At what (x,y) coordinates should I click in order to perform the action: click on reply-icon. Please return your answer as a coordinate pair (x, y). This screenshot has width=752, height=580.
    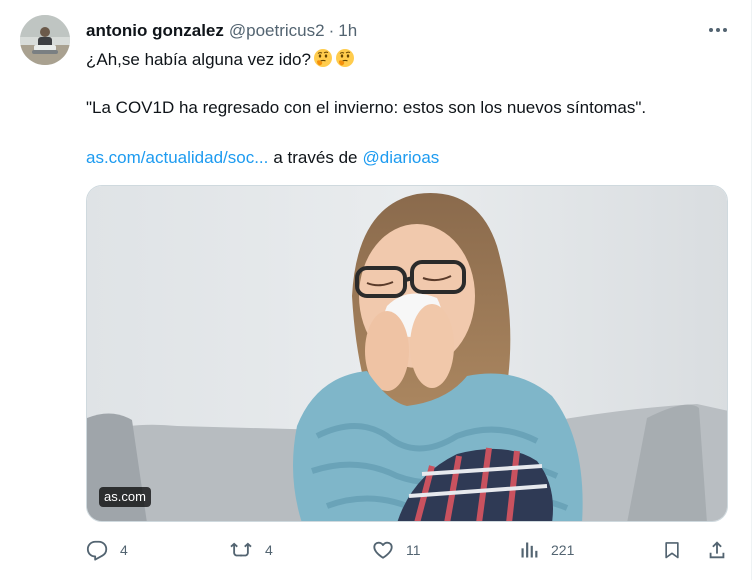
    Looking at the image, I should click on (97, 550).